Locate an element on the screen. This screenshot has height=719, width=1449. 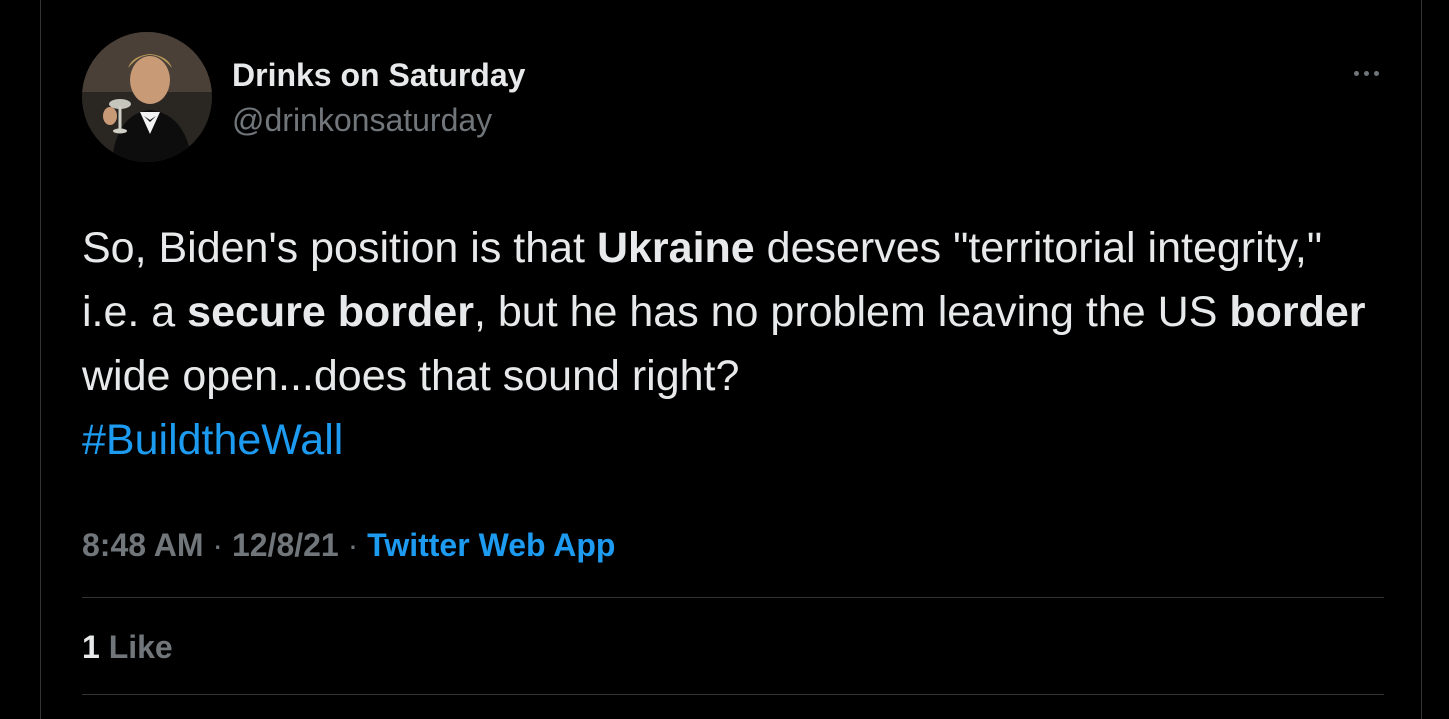
tweet-text-bold: secure border is located at coordinates (330, 312).